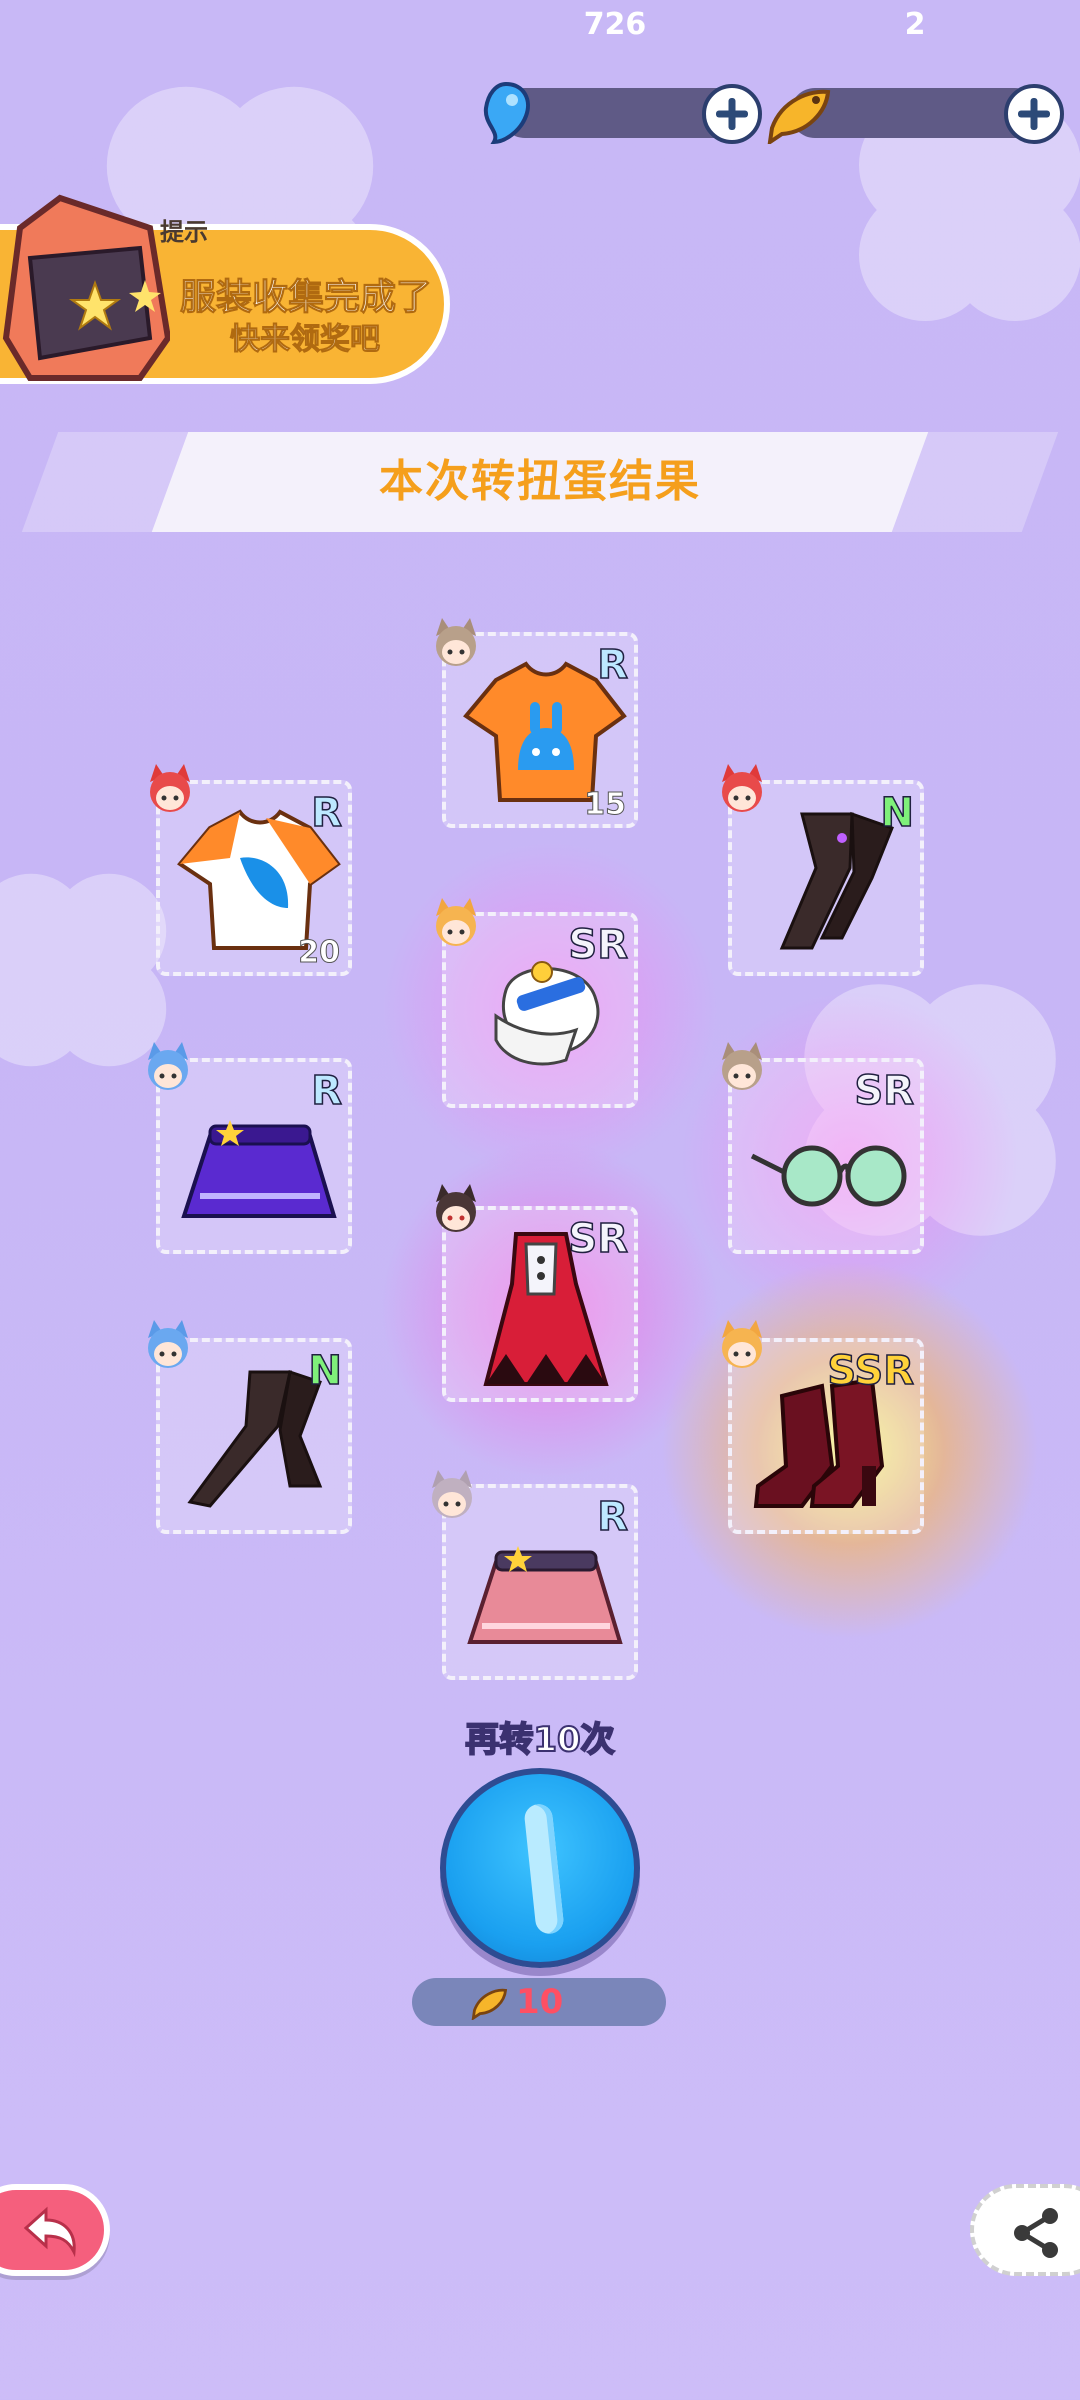 The image size is (1080, 2400). Describe the element at coordinates (799, 116) in the screenshot. I see `fish-icon` at that location.